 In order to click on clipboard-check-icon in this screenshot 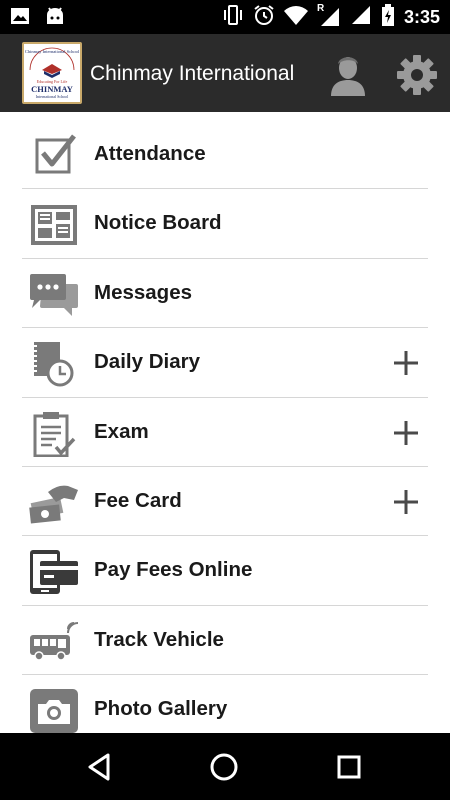, I will do `click(54, 434)`.